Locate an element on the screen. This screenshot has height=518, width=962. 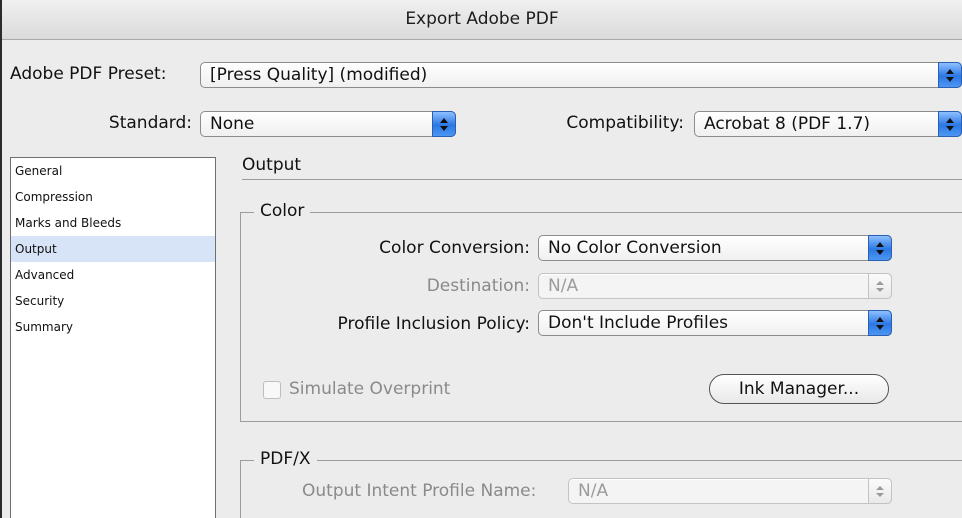
color-conversion-popup: No Color Conversion is located at coordinates (715, 248).